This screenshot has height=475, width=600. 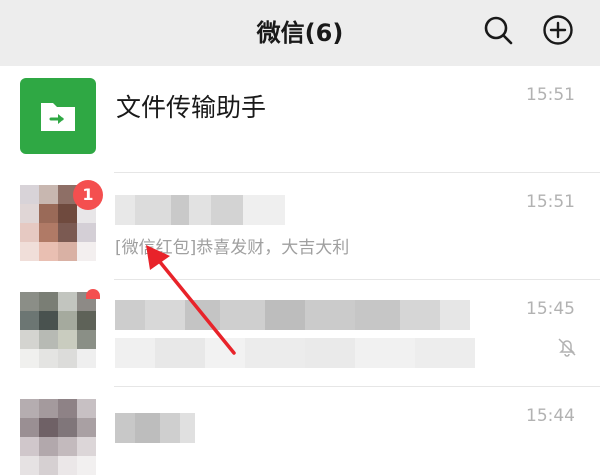 I want to click on chat-name: 文件传输助手, so click(x=191, y=107).